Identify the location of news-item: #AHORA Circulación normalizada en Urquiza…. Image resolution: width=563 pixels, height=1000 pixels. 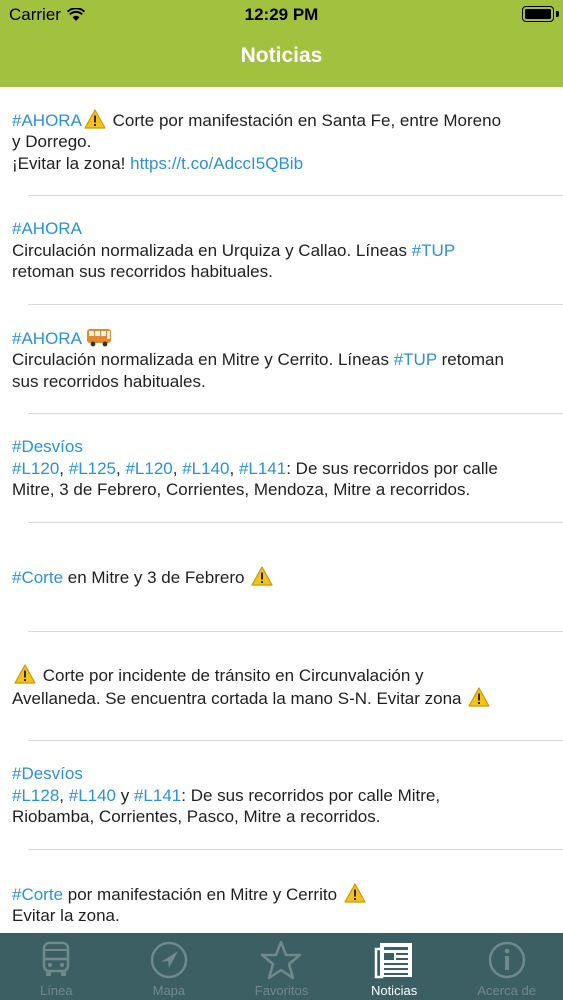
(281, 250).